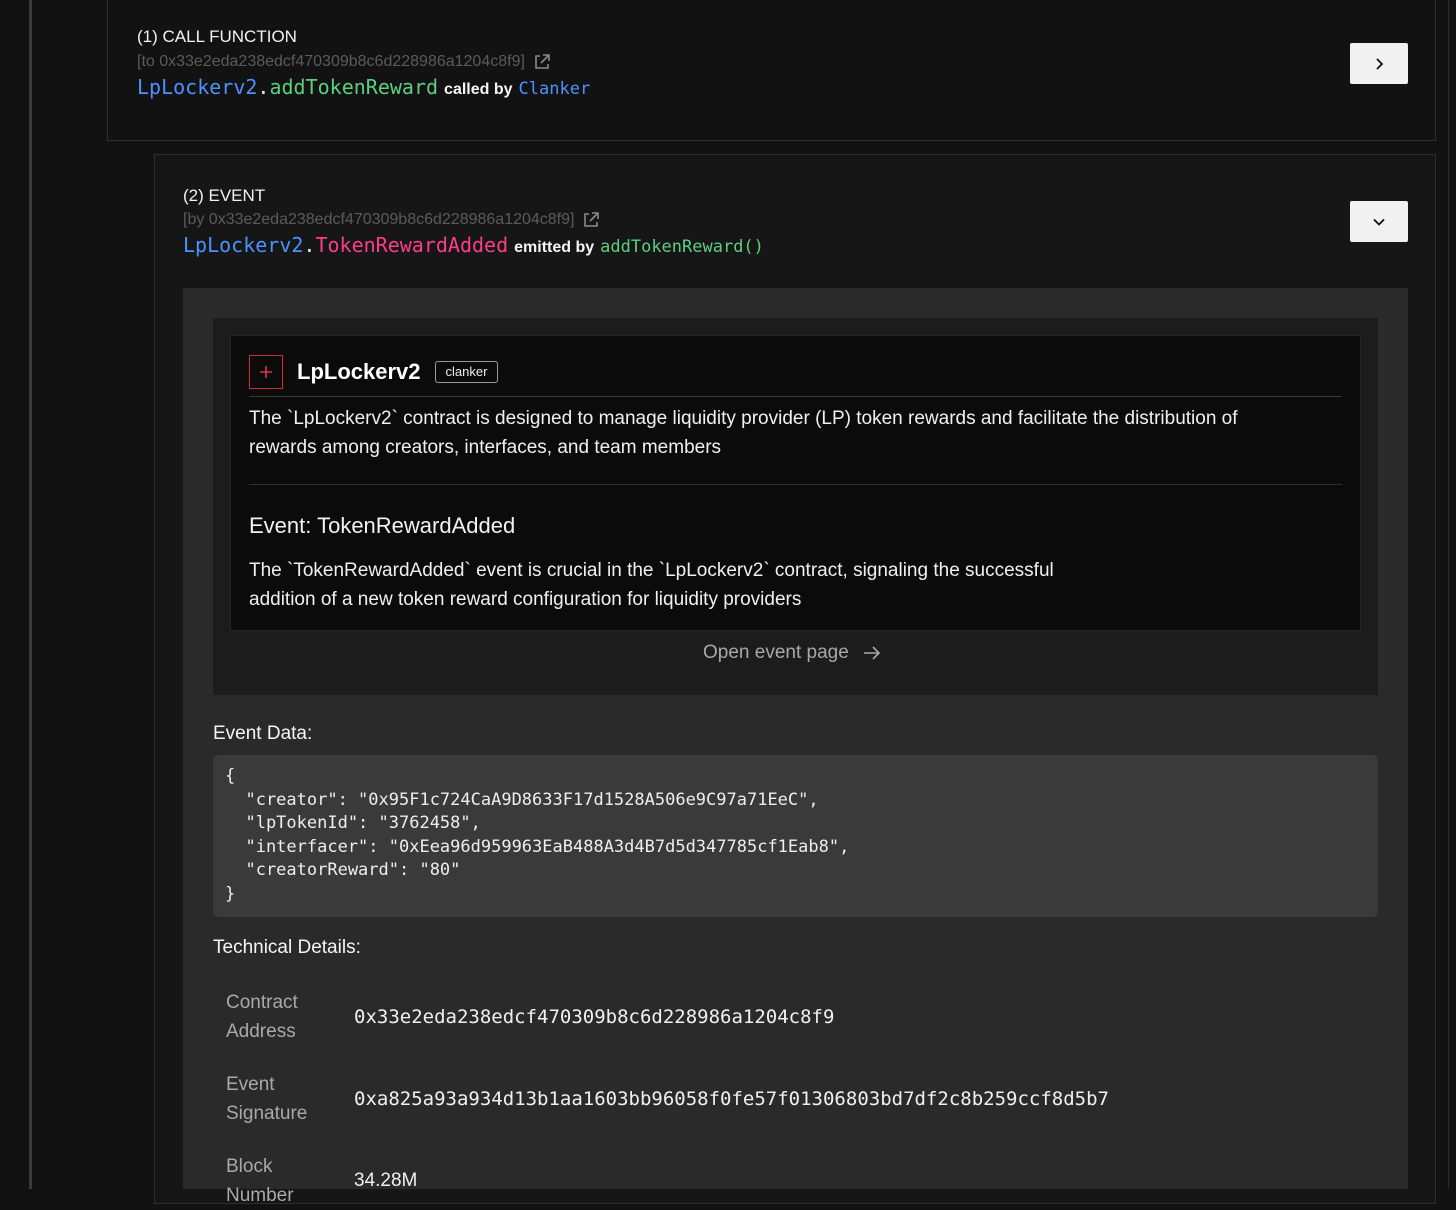 The height and width of the screenshot is (1210, 1456). I want to click on tech-row-label: Block Number, so click(281, 1181).